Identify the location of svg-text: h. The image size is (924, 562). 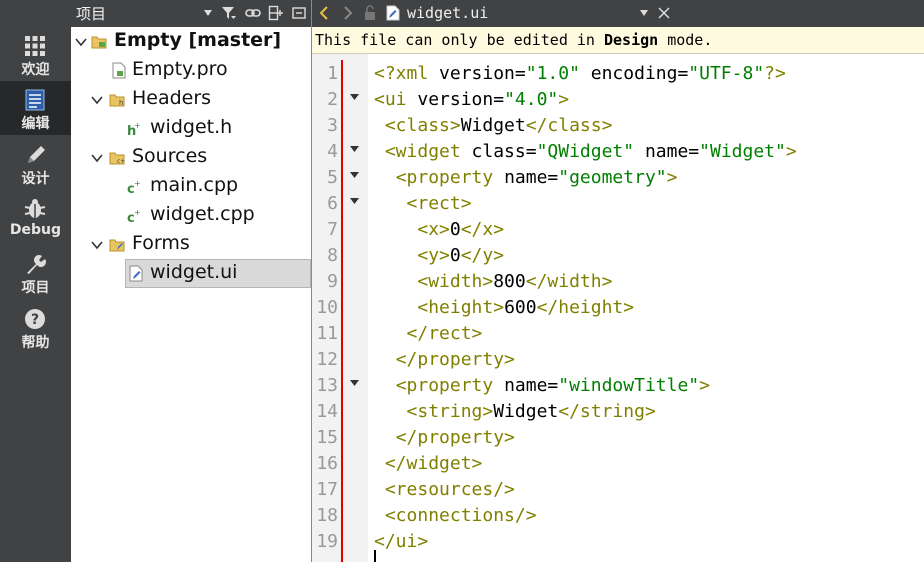
(121, 103).